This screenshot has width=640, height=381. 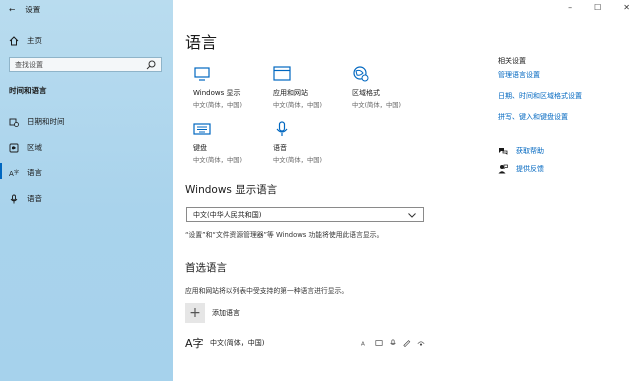 What do you see at coordinates (201, 42) in the screenshot?
I see `page-title: 语言` at bounding box center [201, 42].